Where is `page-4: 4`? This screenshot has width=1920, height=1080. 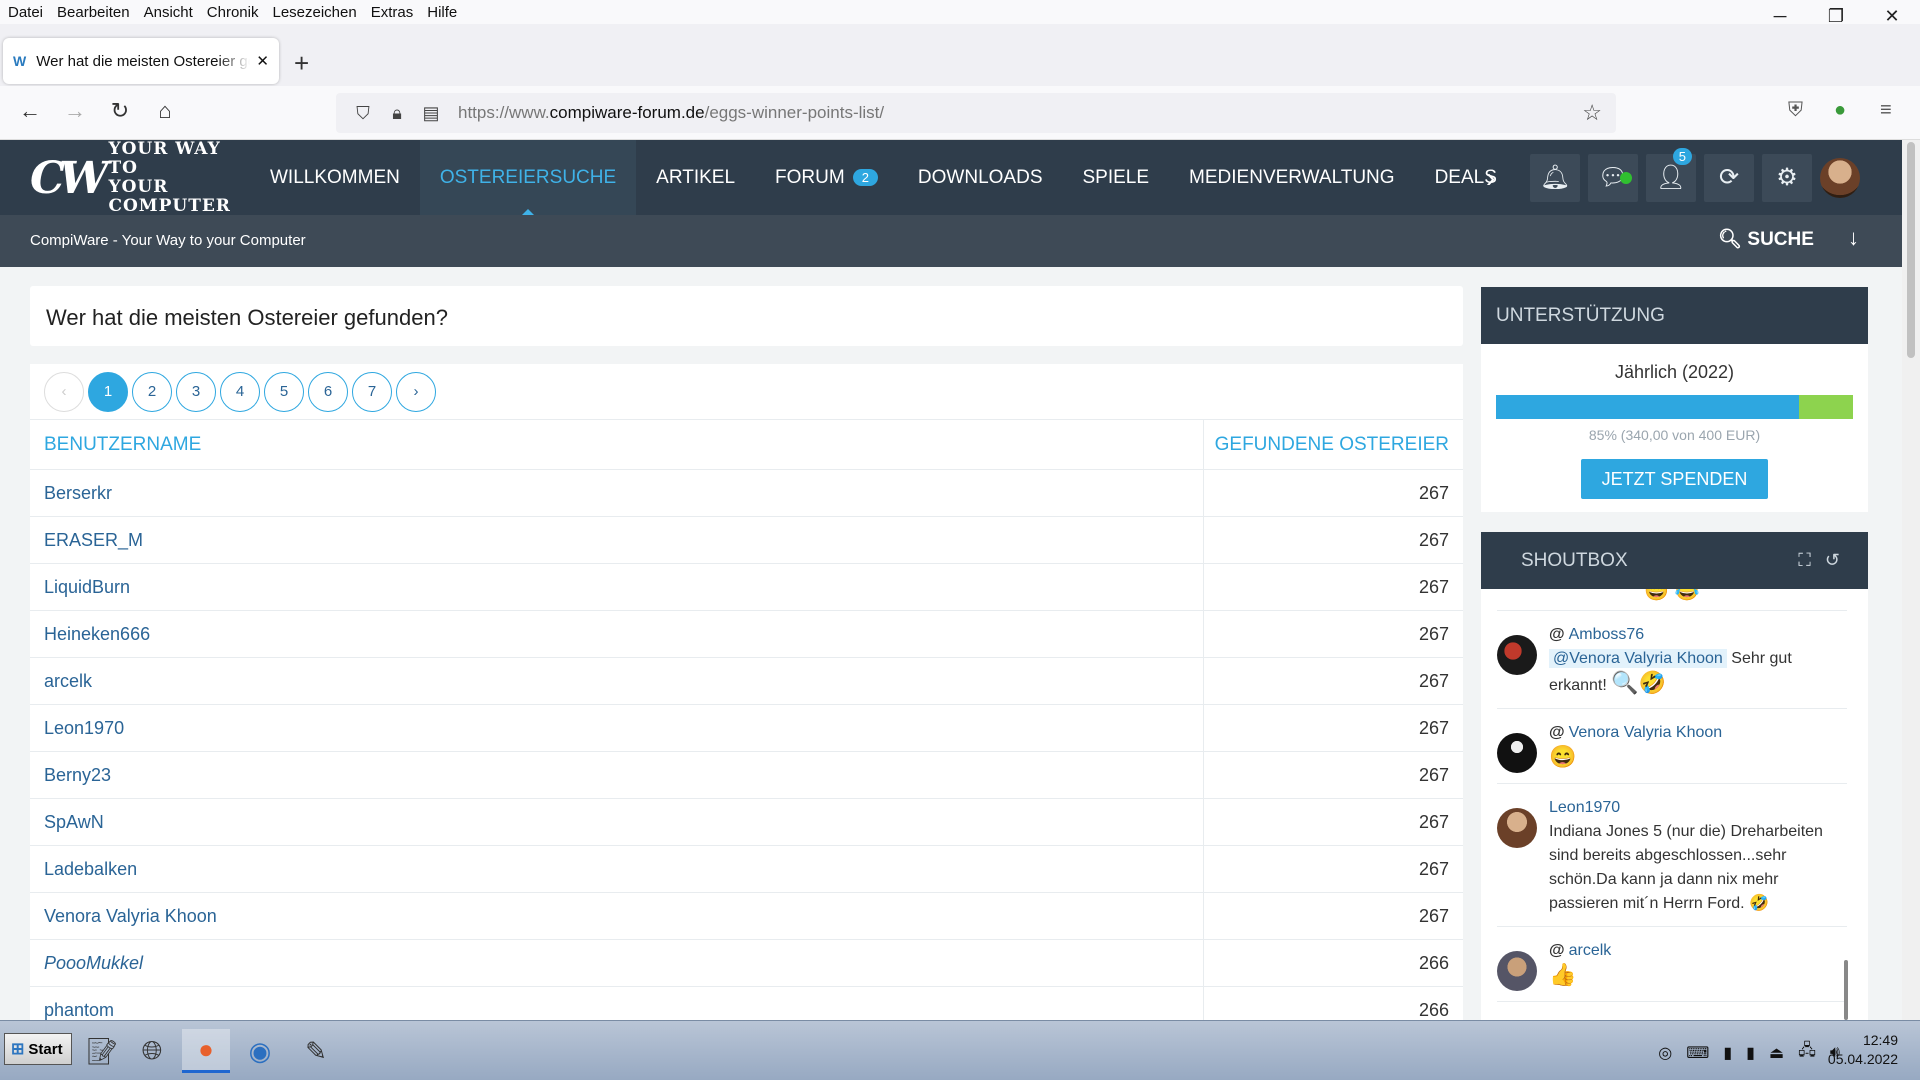
page-4: 4 is located at coordinates (240, 391).